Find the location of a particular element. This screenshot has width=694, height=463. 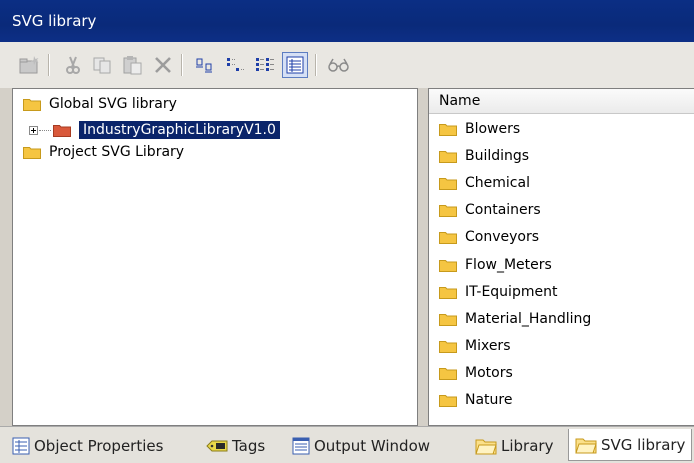

list-item: Buildings is located at coordinates (484, 156).